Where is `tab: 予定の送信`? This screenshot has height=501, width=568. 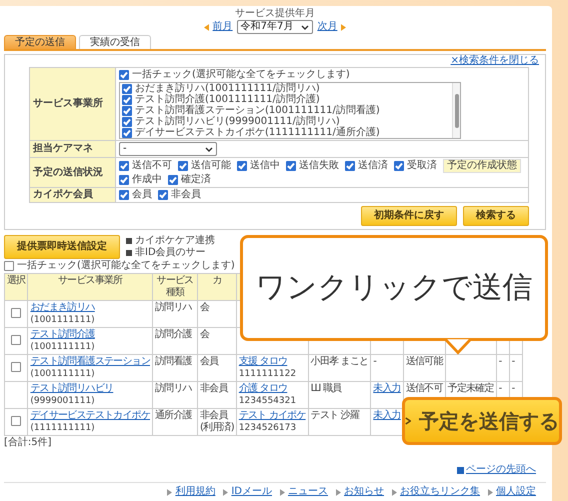 tab: 予定の送信 is located at coordinates (40, 42).